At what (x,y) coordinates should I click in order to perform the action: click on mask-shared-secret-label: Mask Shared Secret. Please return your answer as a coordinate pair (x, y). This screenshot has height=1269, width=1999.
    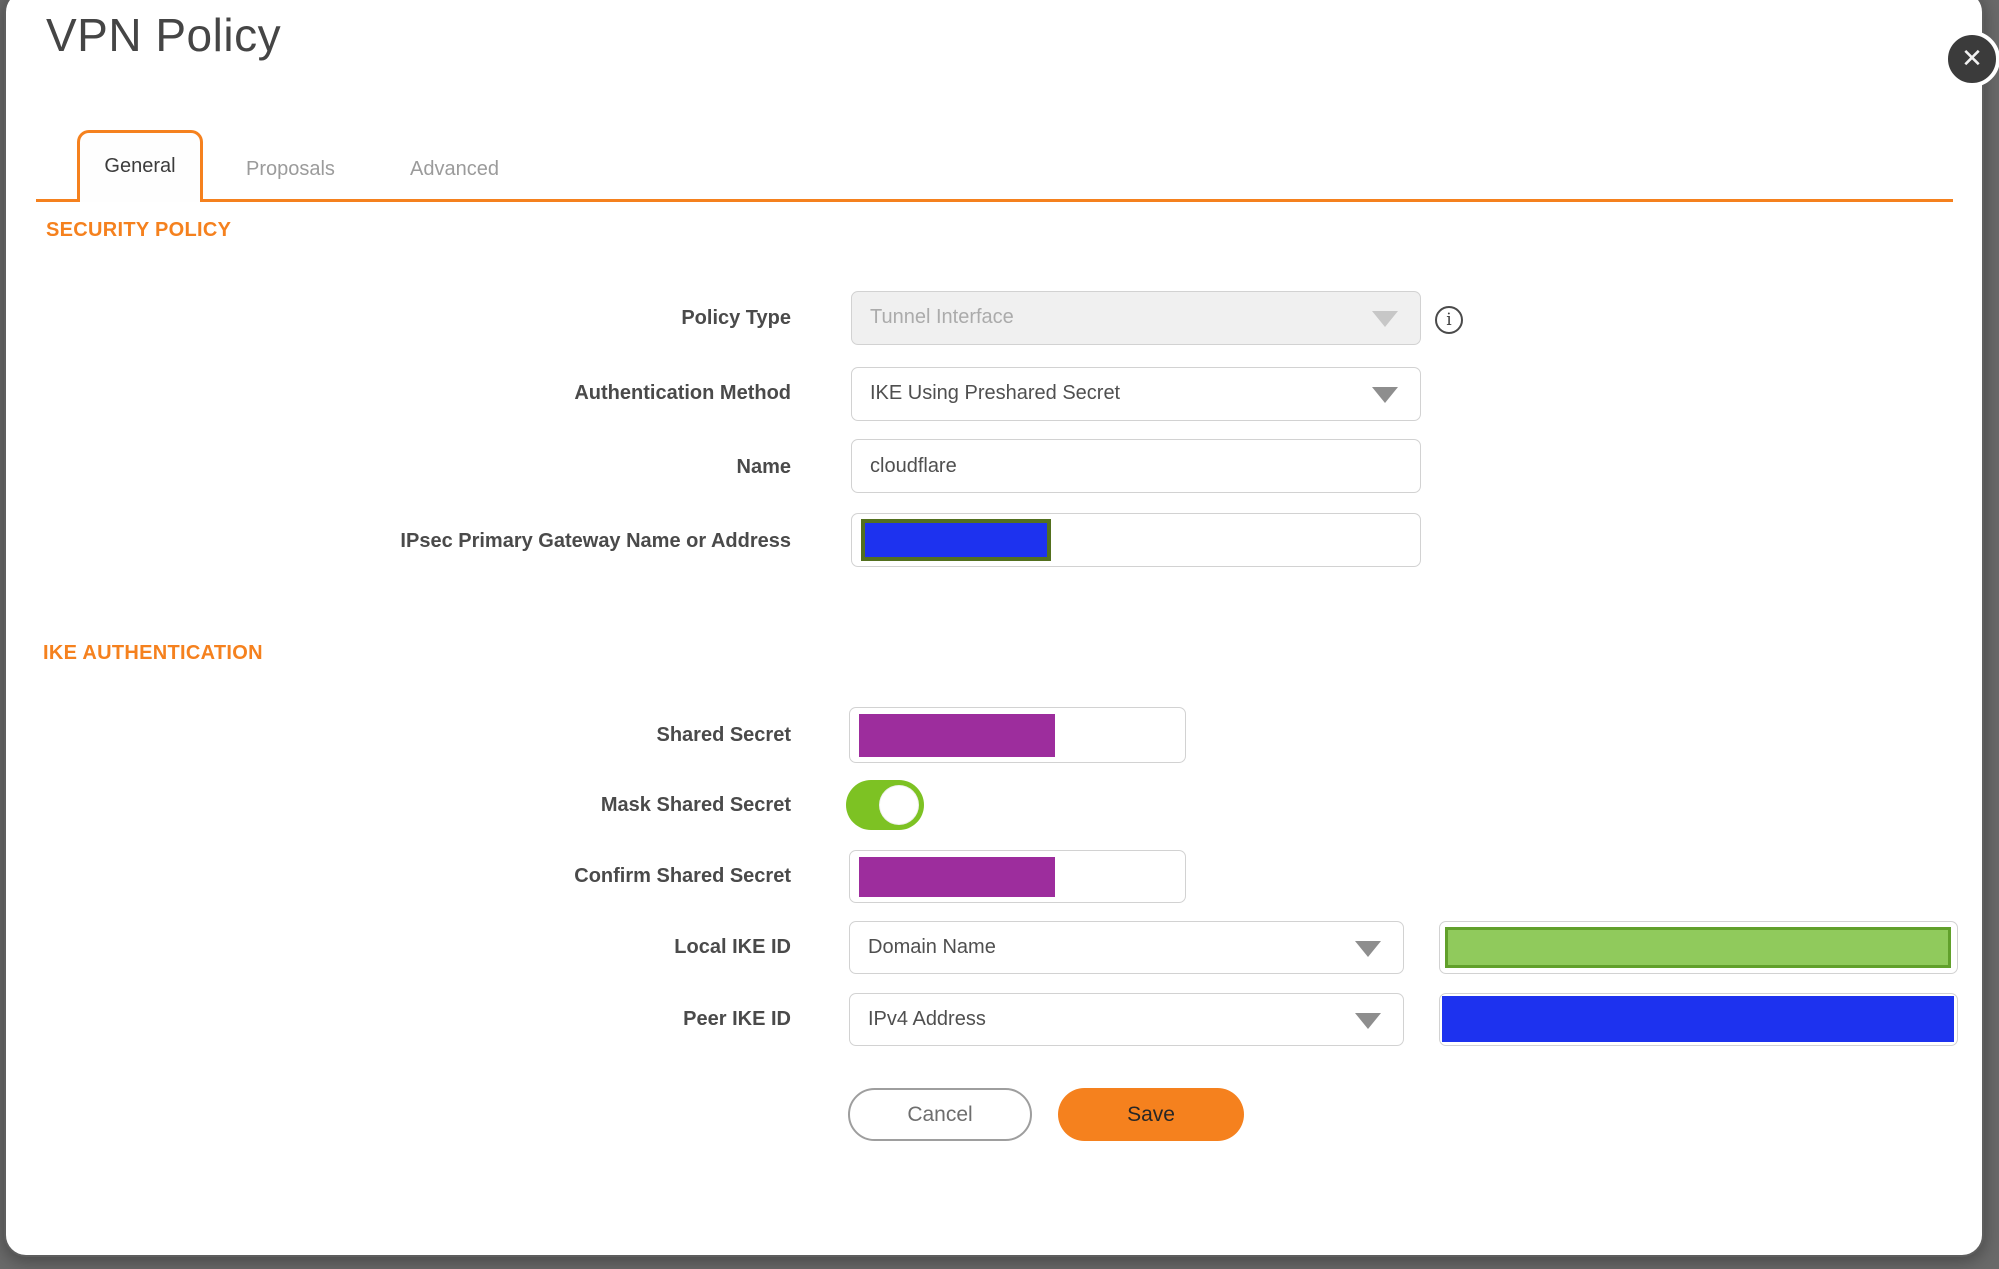
    Looking at the image, I should click on (695, 805).